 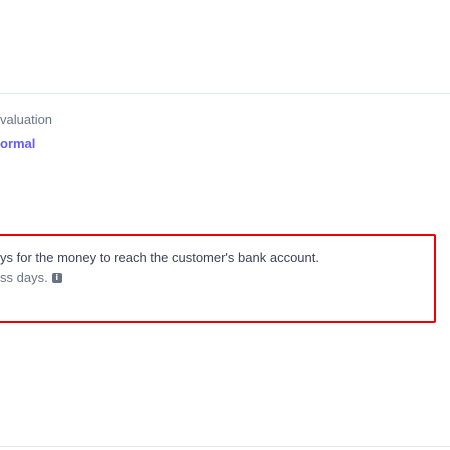 I want to click on business-days-note: ss days. i, so click(x=31, y=277).